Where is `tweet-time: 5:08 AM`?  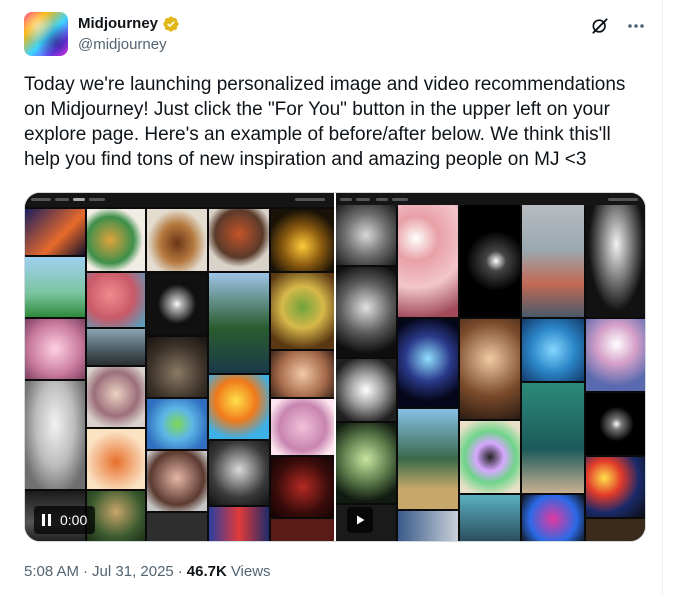
tweet-time: 5:08 AM is located at coordinates (51, 572).